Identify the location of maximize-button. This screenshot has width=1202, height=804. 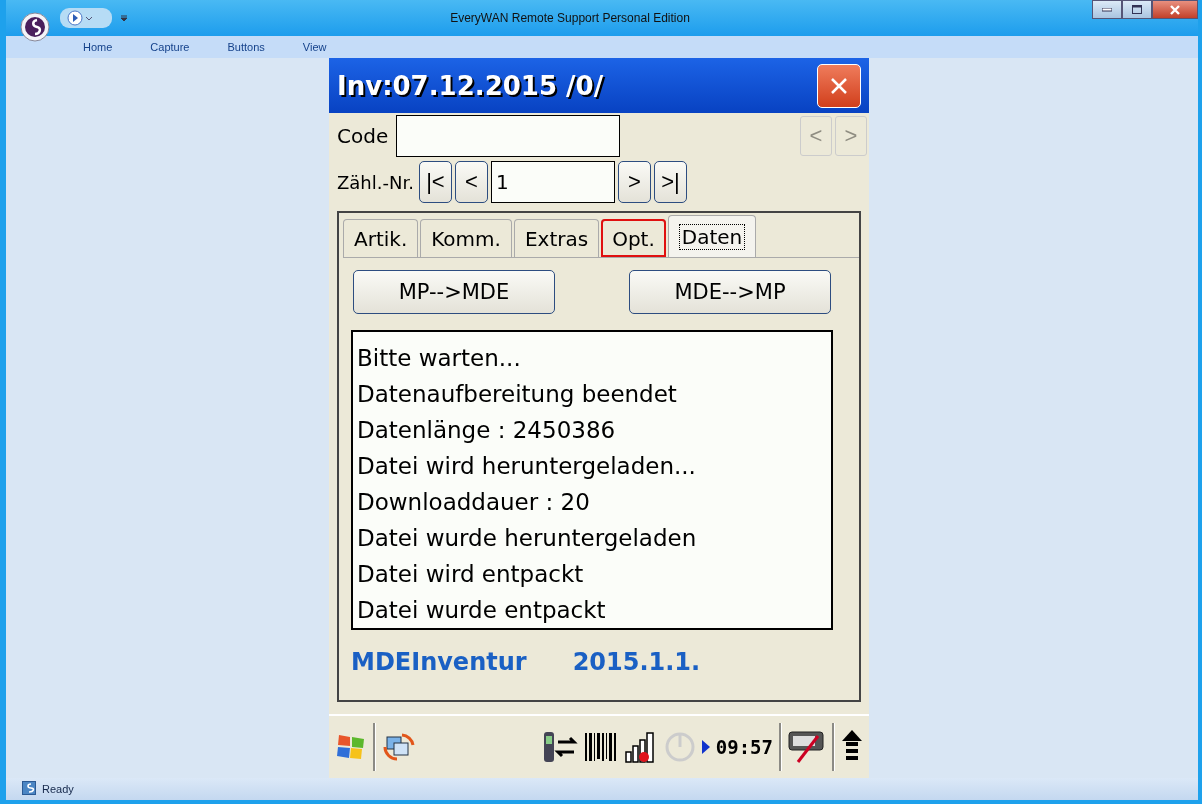
(1137, 9).